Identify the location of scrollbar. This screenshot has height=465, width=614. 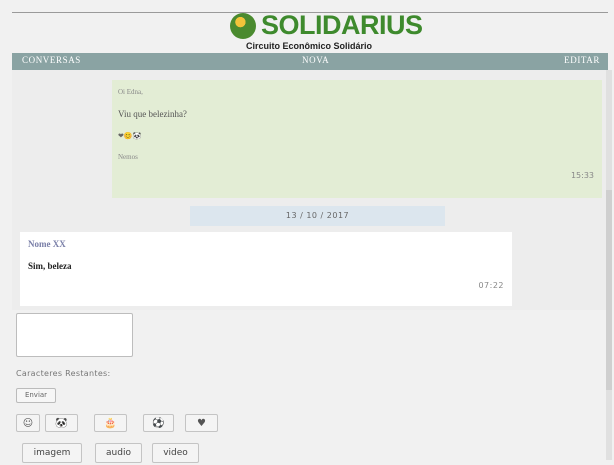
(609, 265).